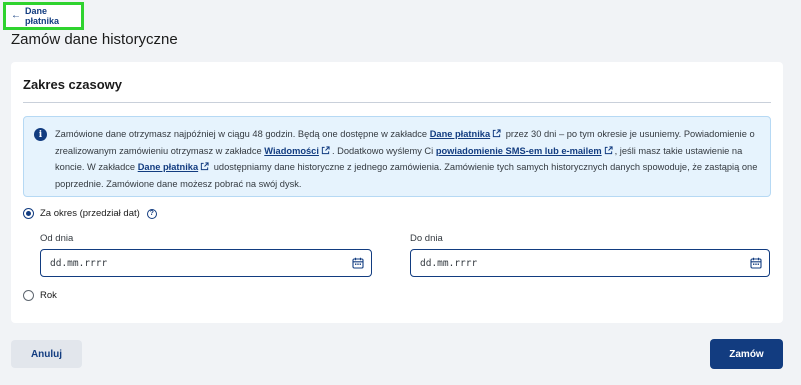  I want to click on to-date-label: Do dnia, so click(426, 238).